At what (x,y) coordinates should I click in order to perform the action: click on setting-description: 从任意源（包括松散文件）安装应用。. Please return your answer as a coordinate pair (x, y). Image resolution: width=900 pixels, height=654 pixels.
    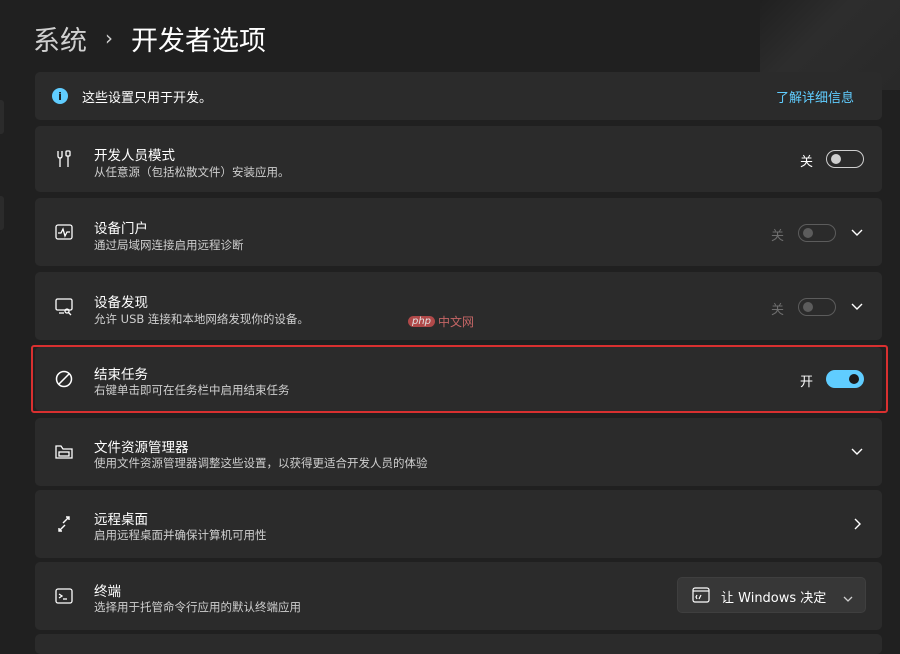
    Looking at the image, I should click on (192, 172).